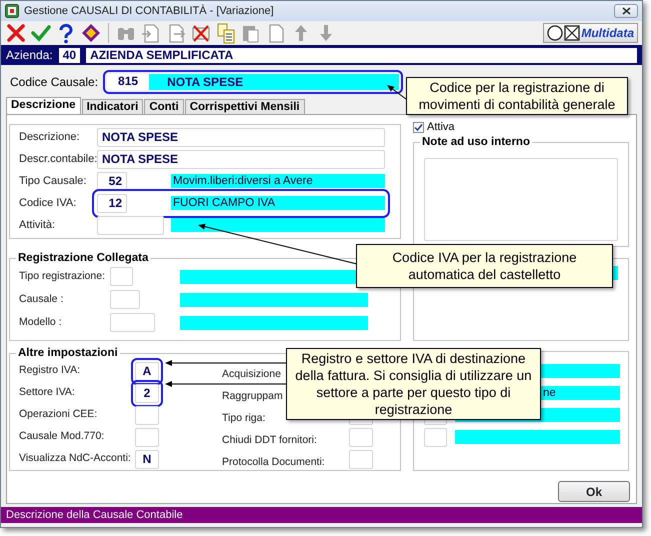 The image size is (651, 536). Describe the element at coordinates (49, 137) in the screenshot. I see `field-label: Descrizione:` at that location.